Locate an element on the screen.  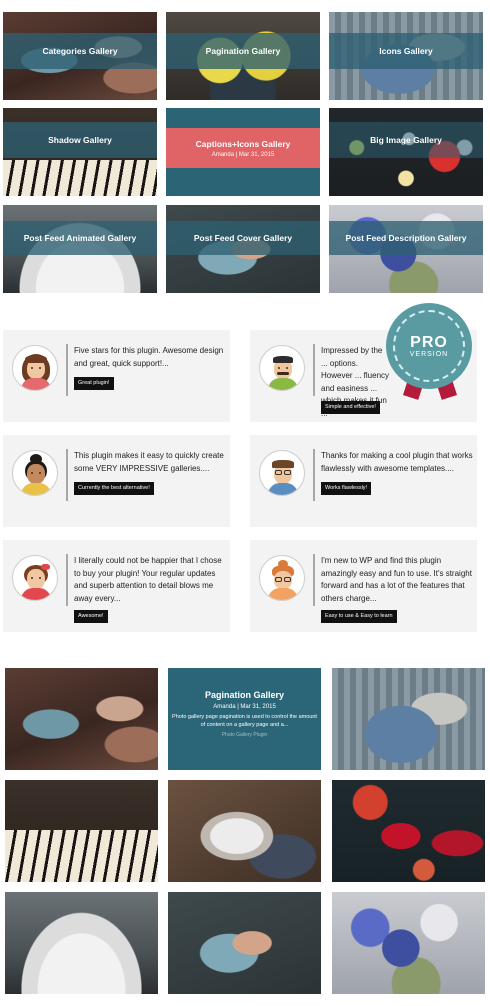
tile-title: Icons Gallery is located at coordinates (406, 51).